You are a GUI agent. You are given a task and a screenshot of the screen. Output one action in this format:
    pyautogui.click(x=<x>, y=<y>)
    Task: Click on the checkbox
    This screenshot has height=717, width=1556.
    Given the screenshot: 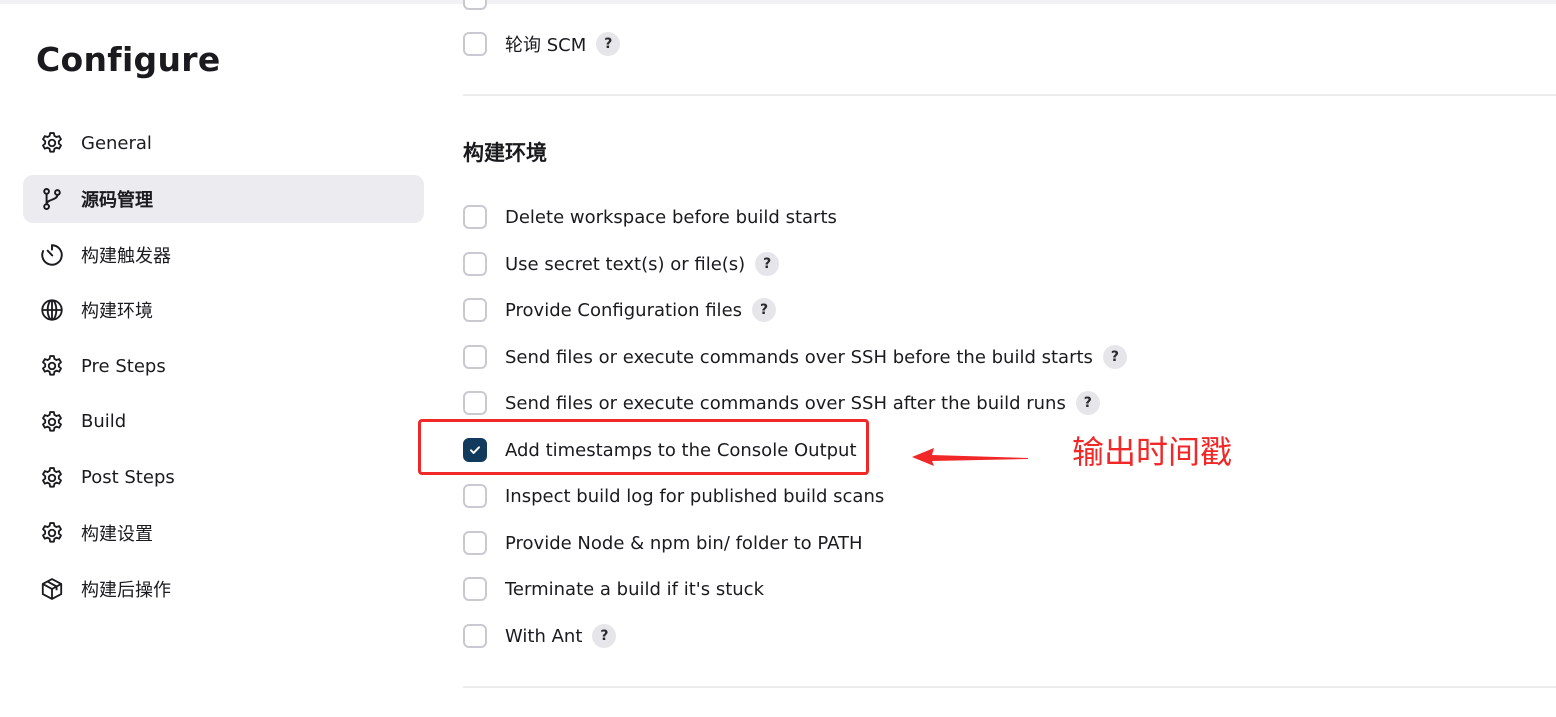 What is the action you would take?
    pyautogui.click(x=475, y=5)
    